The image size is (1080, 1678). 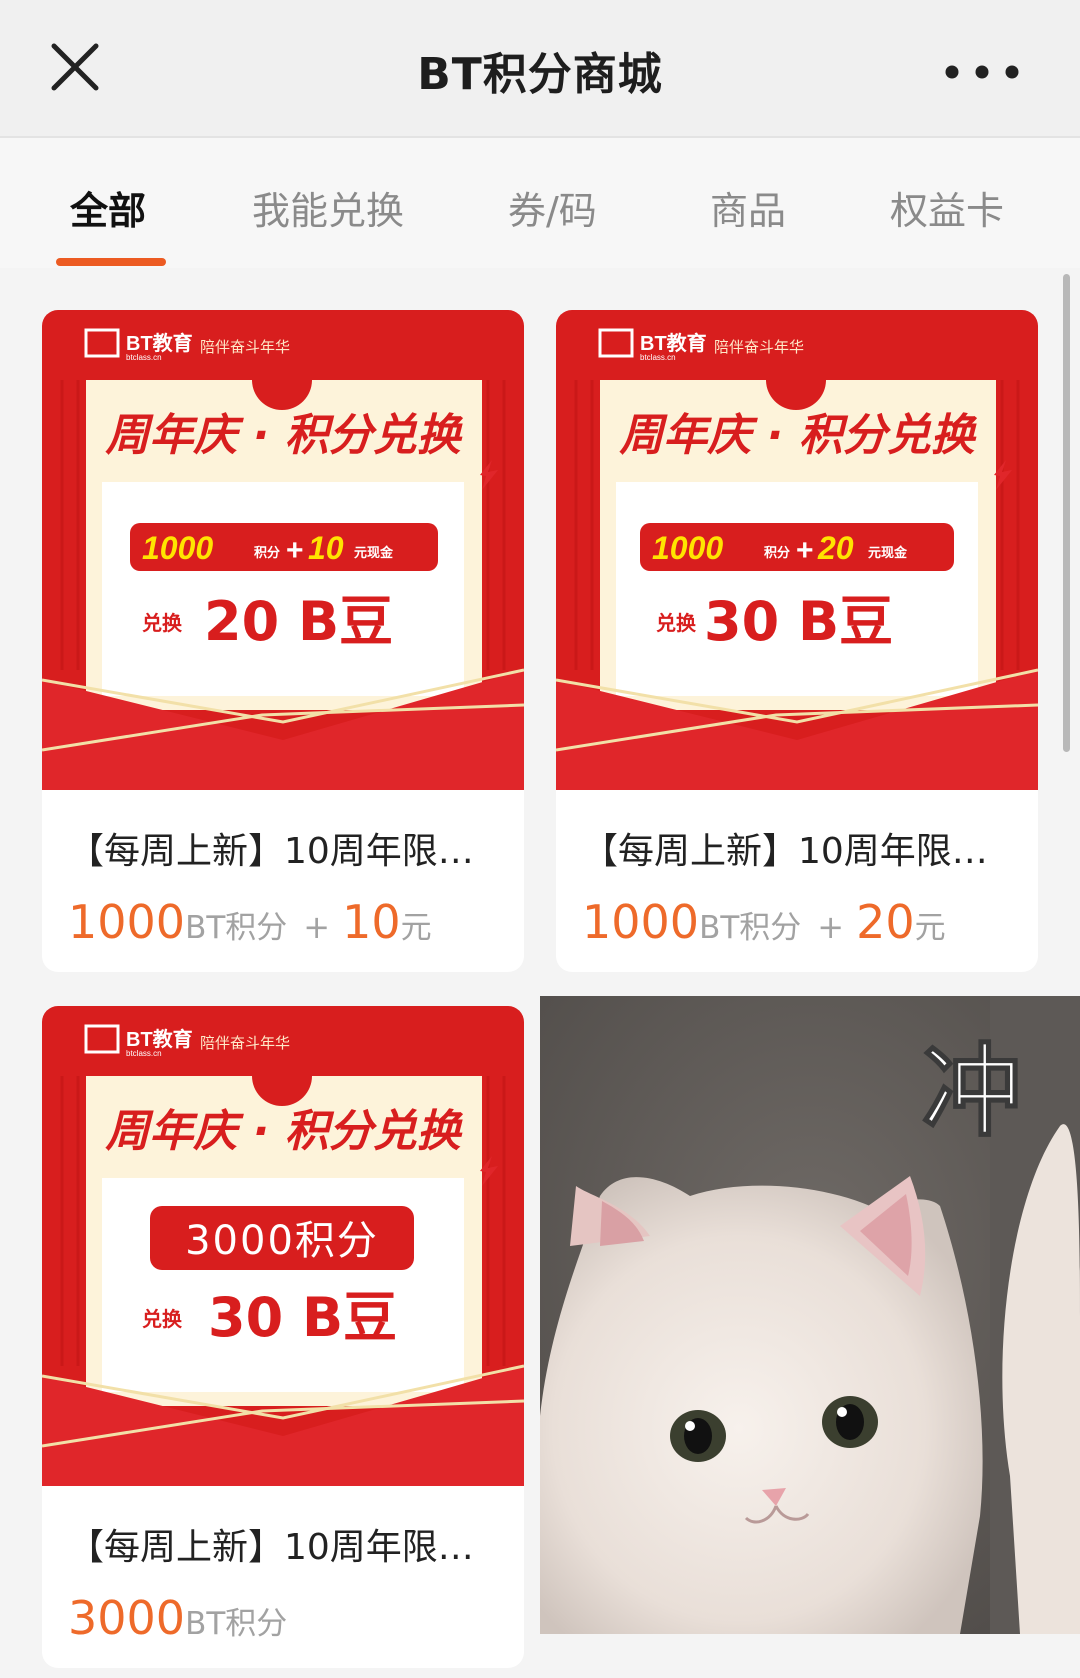 I want to click on price-points: 3000, so click(x=127, y=1618).